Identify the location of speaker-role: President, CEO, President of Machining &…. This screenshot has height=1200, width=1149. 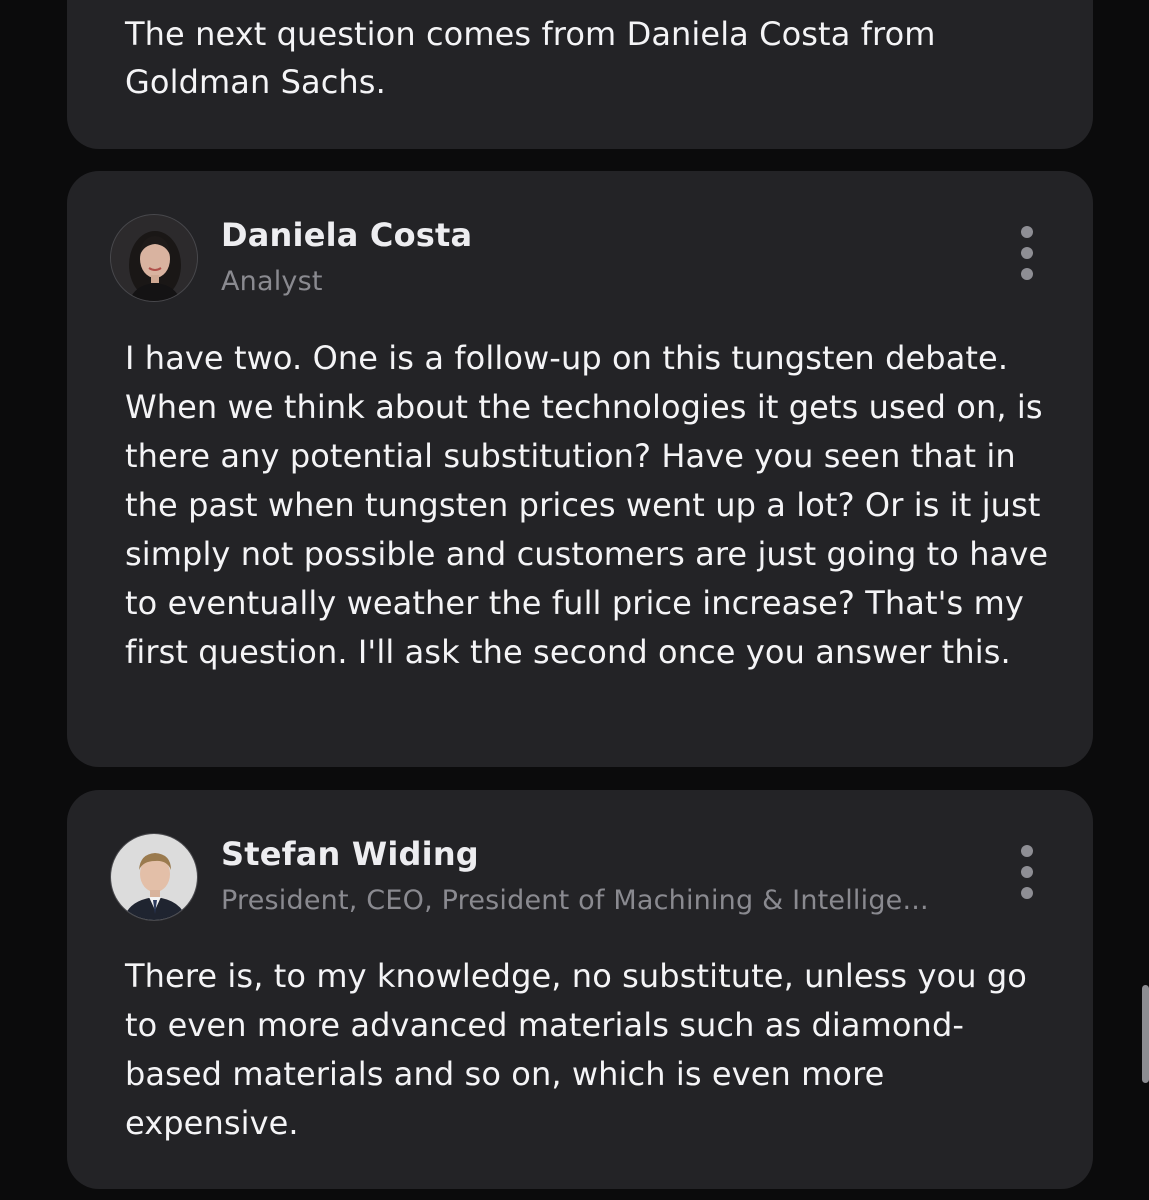
(575, 900).